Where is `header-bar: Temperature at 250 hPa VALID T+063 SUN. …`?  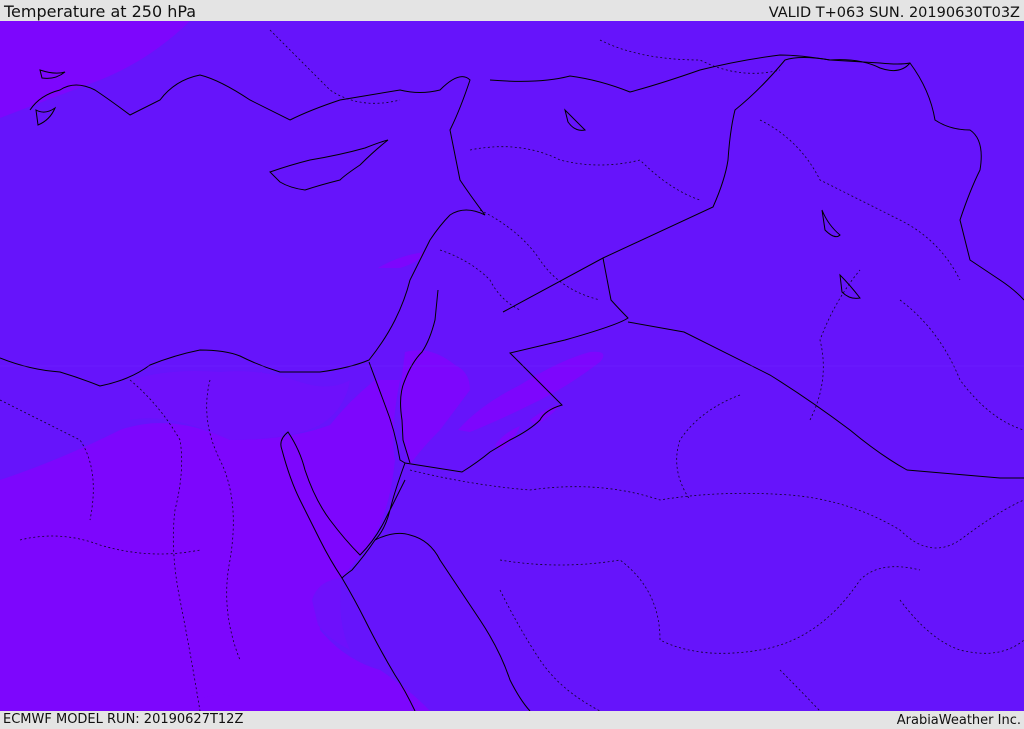 header-bar: Temperature at 250 hPa VALID T+063 SUN. … is located at coordinates (512, 10).